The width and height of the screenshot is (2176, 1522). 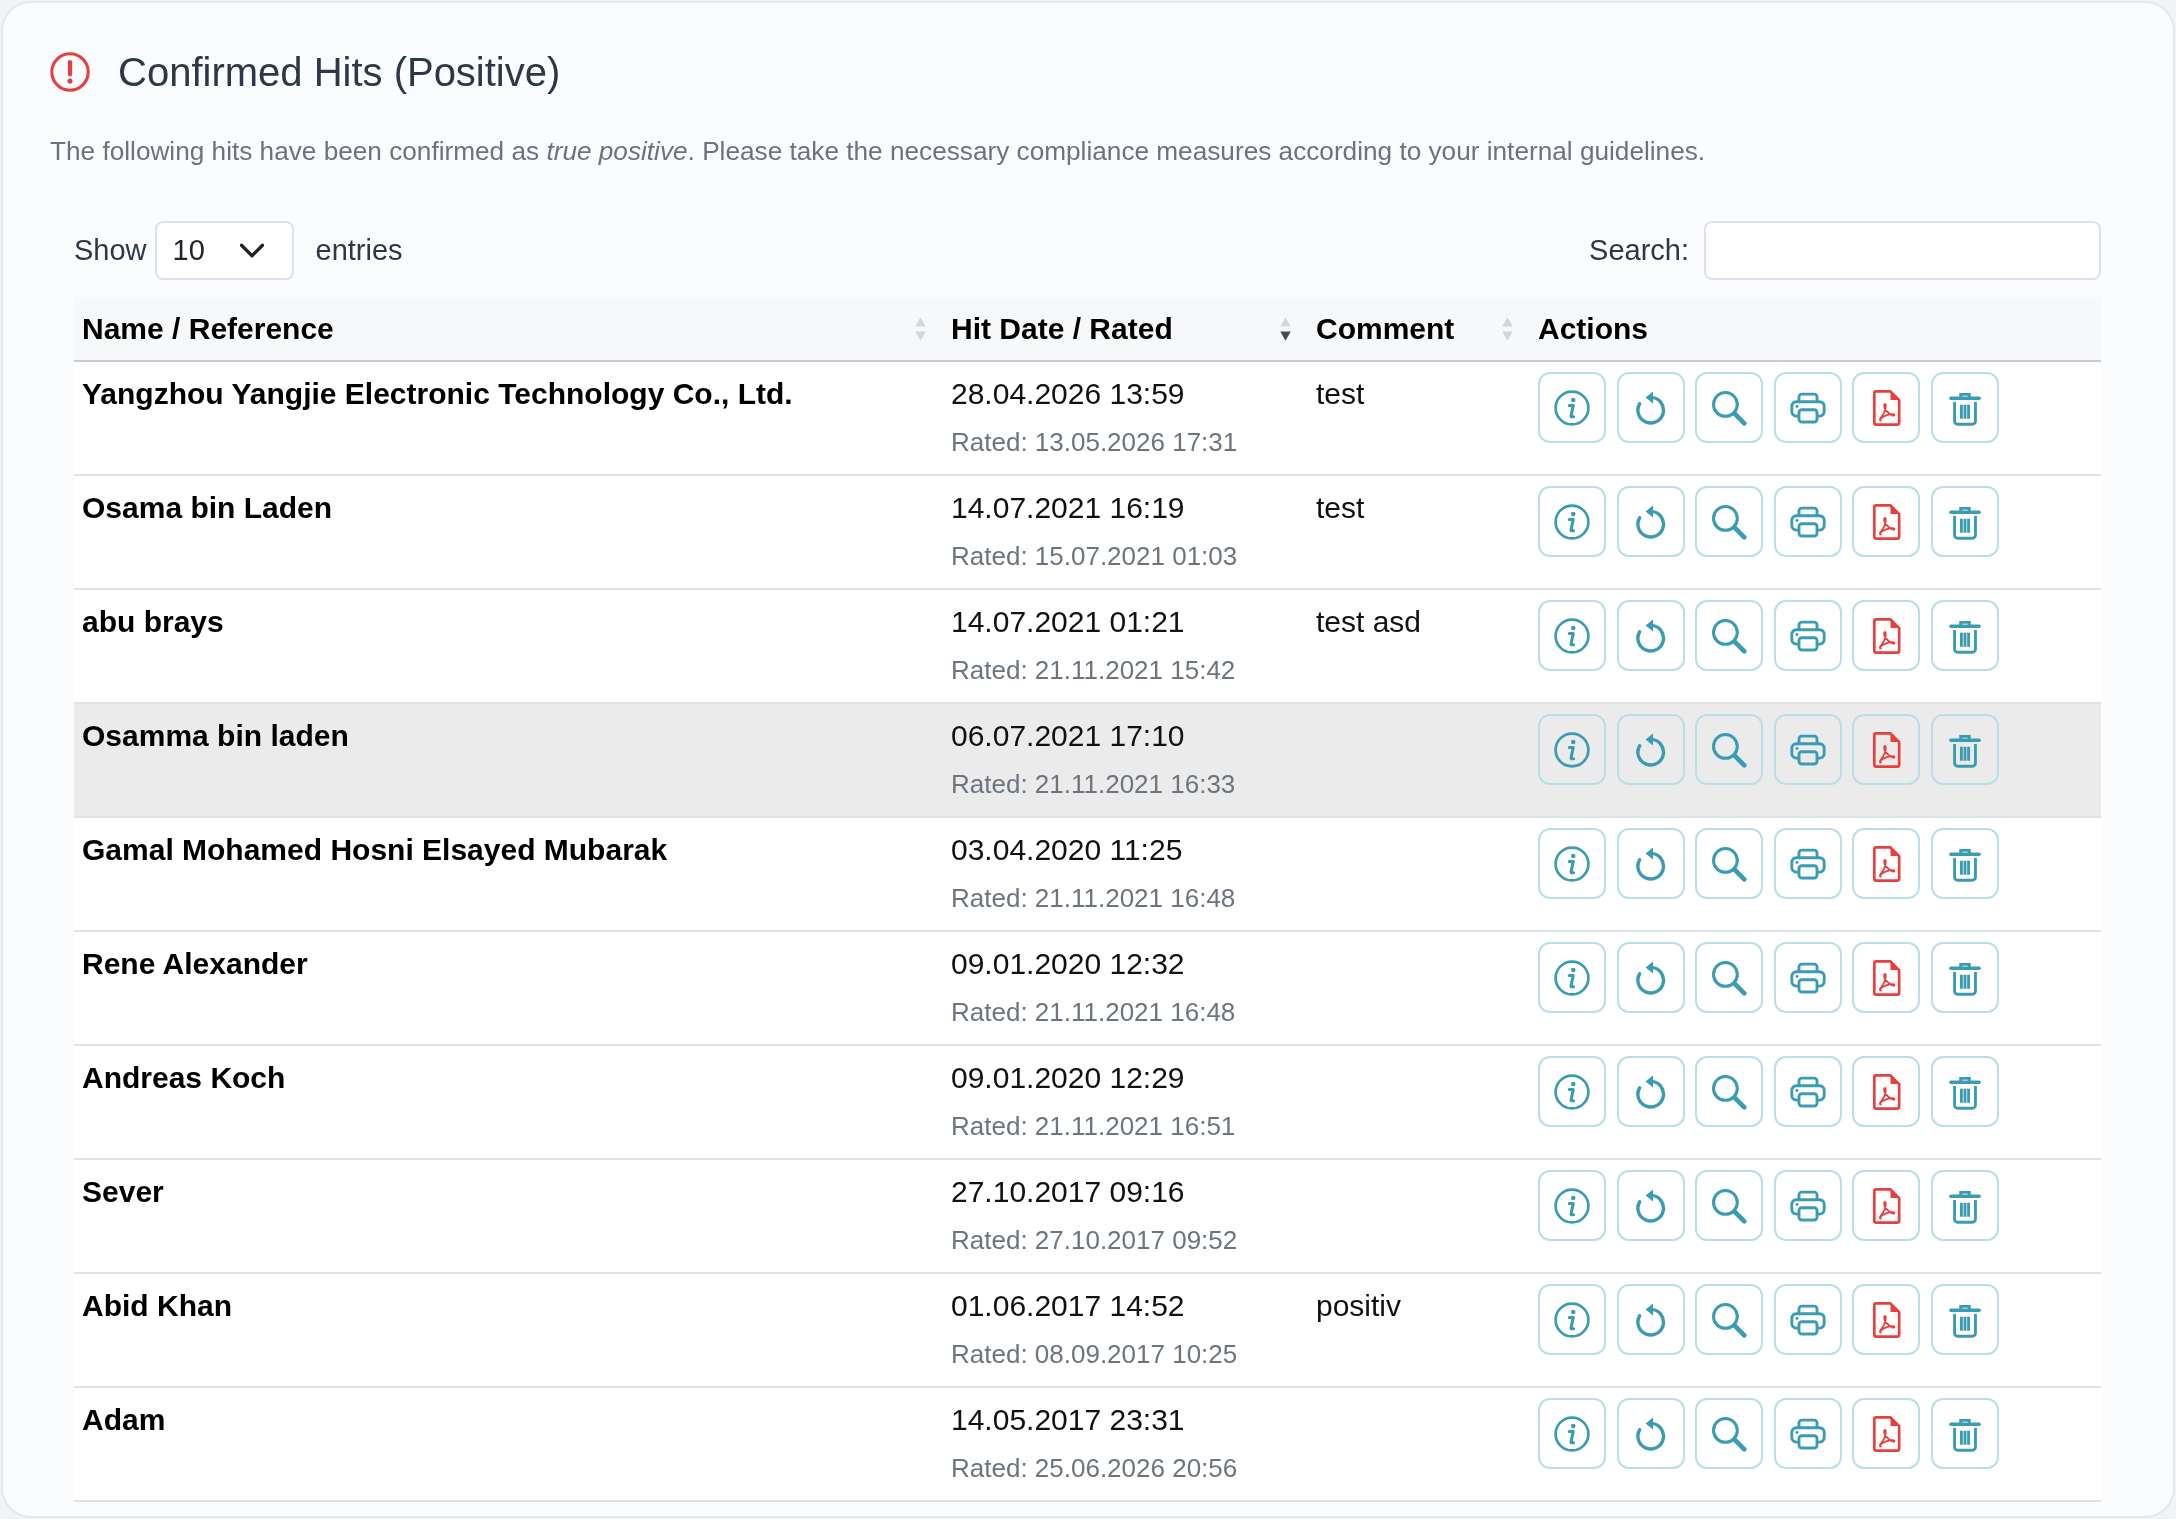 I want to click on rated-date: Rated: 21.11.2021 16:51, so click(x=1094, y=1126).